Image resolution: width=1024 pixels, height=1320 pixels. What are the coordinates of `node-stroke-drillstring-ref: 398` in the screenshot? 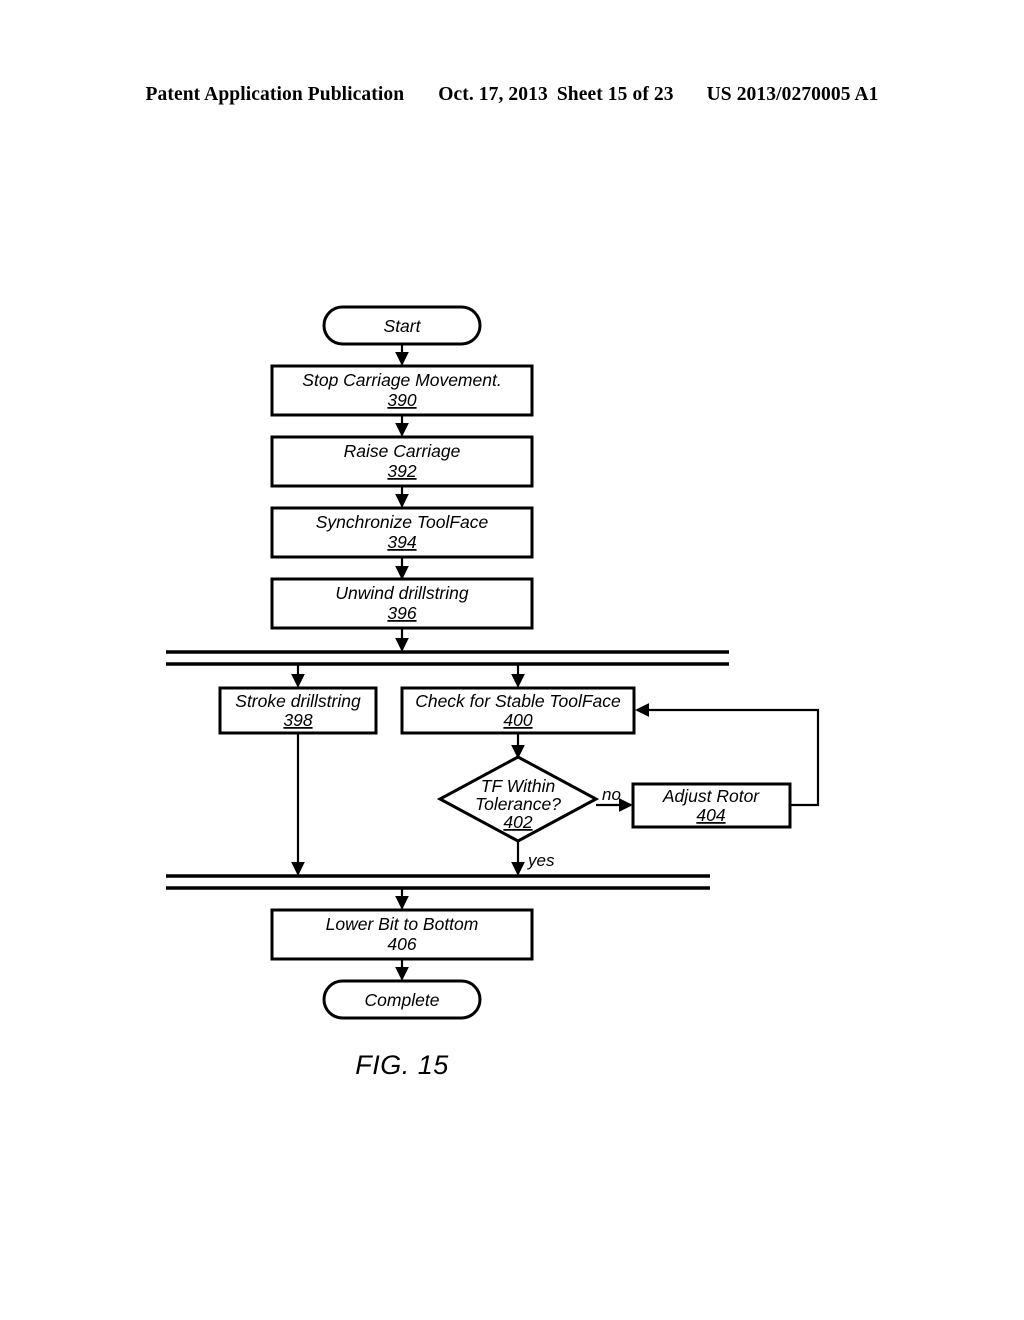 It's located at (297, 720).